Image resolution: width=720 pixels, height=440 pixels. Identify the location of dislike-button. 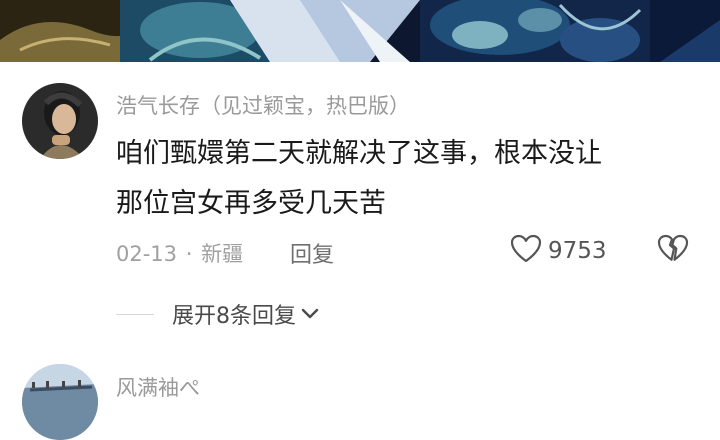
(673, 251).